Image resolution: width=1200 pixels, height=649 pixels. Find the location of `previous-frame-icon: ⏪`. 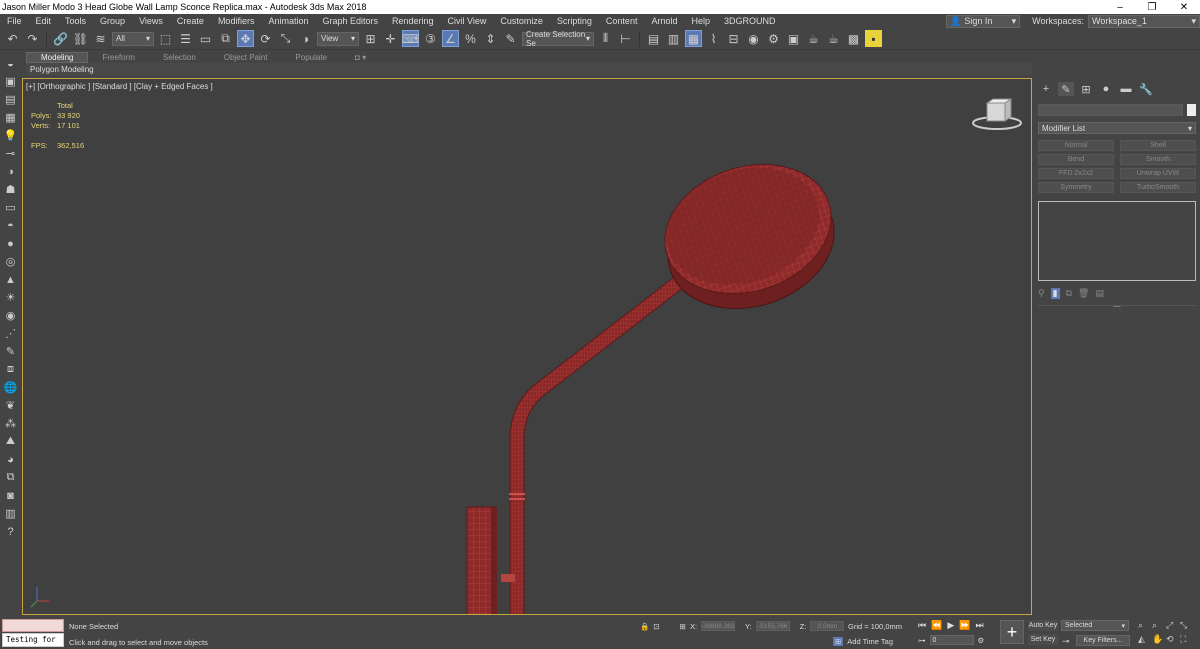

previous-frame-icon: ⏪ is located at coordinates (936, 625).